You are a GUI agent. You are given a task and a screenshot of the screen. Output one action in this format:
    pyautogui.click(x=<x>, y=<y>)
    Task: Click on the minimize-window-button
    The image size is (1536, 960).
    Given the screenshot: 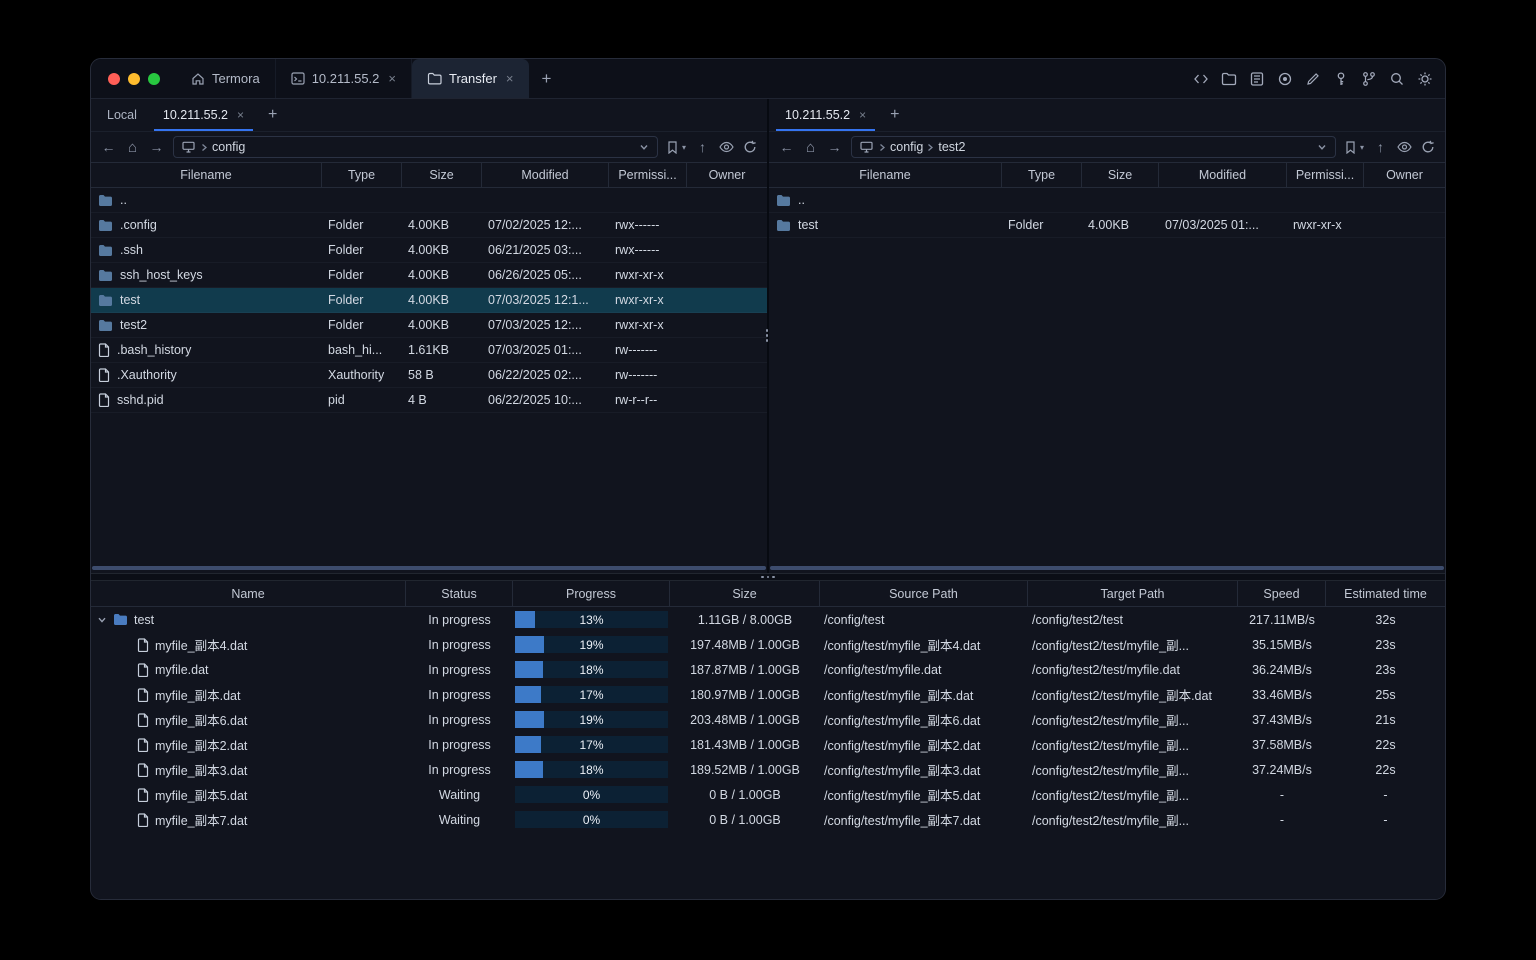 What is the action you would take?
    pyautogui.click(x=134, y=78)
    